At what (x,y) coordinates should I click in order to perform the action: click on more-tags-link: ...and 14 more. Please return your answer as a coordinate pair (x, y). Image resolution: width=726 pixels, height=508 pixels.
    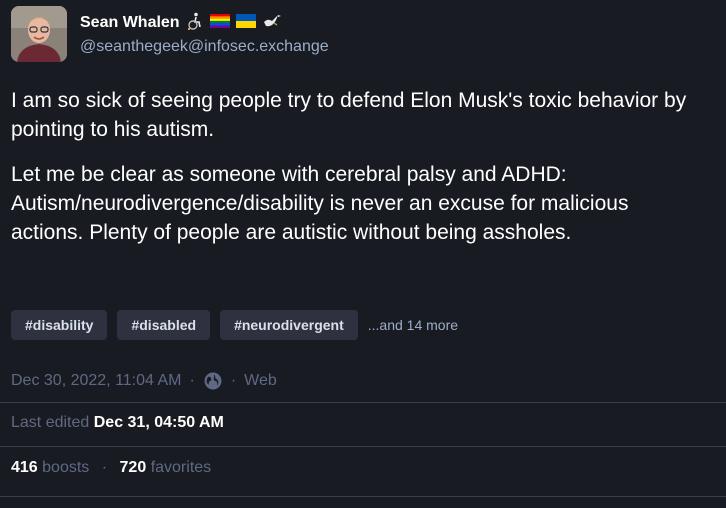
    Looking at the image, I should click on (413, 325).